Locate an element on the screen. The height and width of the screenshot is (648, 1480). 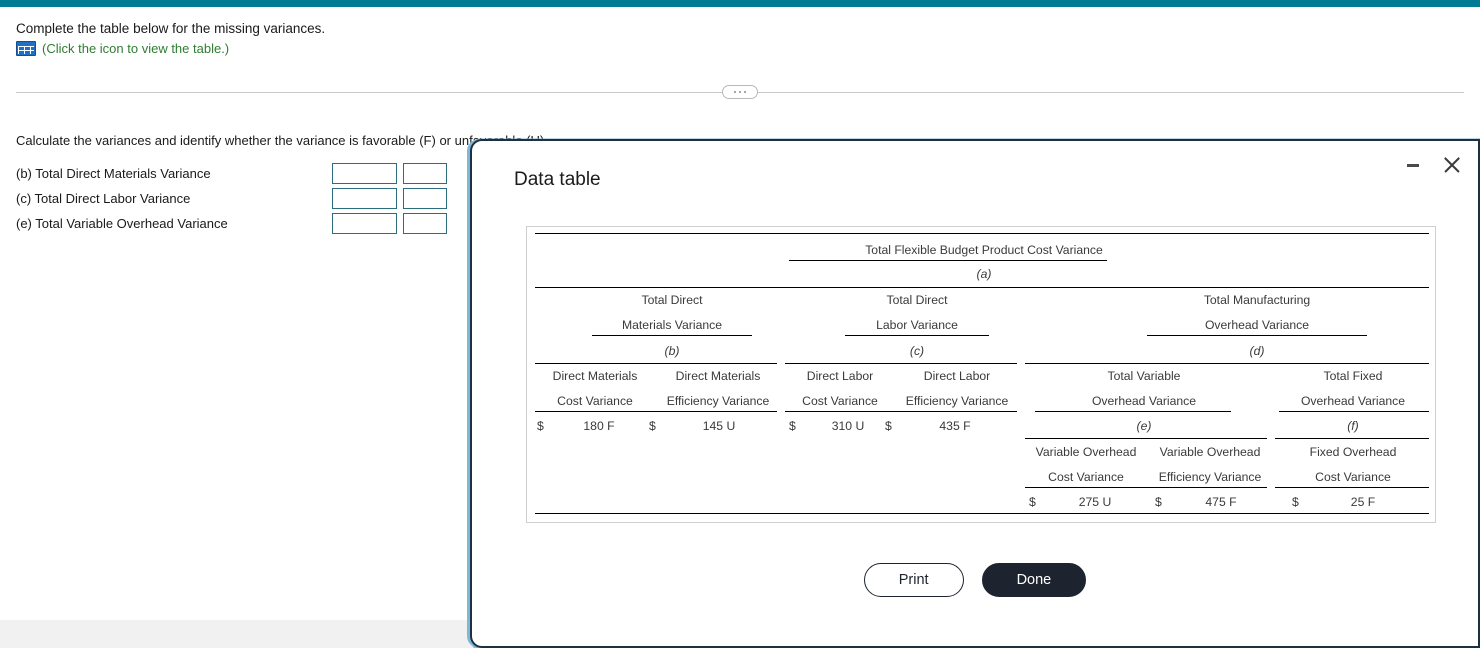
answer-amount-input-b is located at coordinates (364, 173).